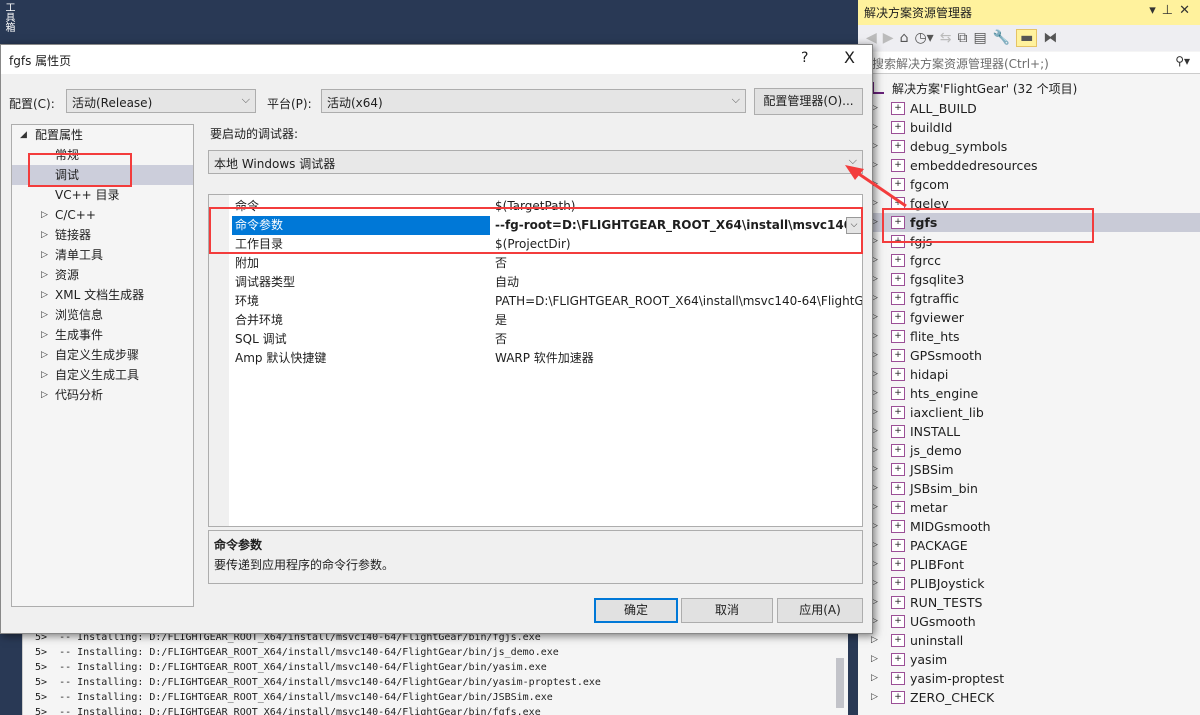 This screenshot has height=715, width=1200. Describe the element at coordinates (876, 186) in the screenshot. I see `annotation-arrow` at that location.